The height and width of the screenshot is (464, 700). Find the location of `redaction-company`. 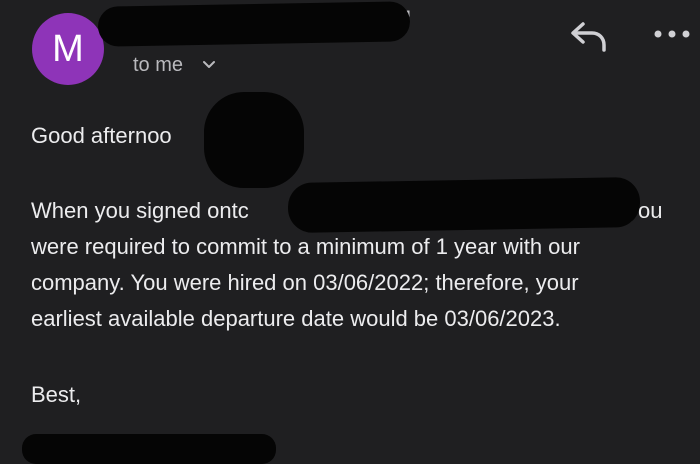

redaction-company is located at coordinates (464, 205).